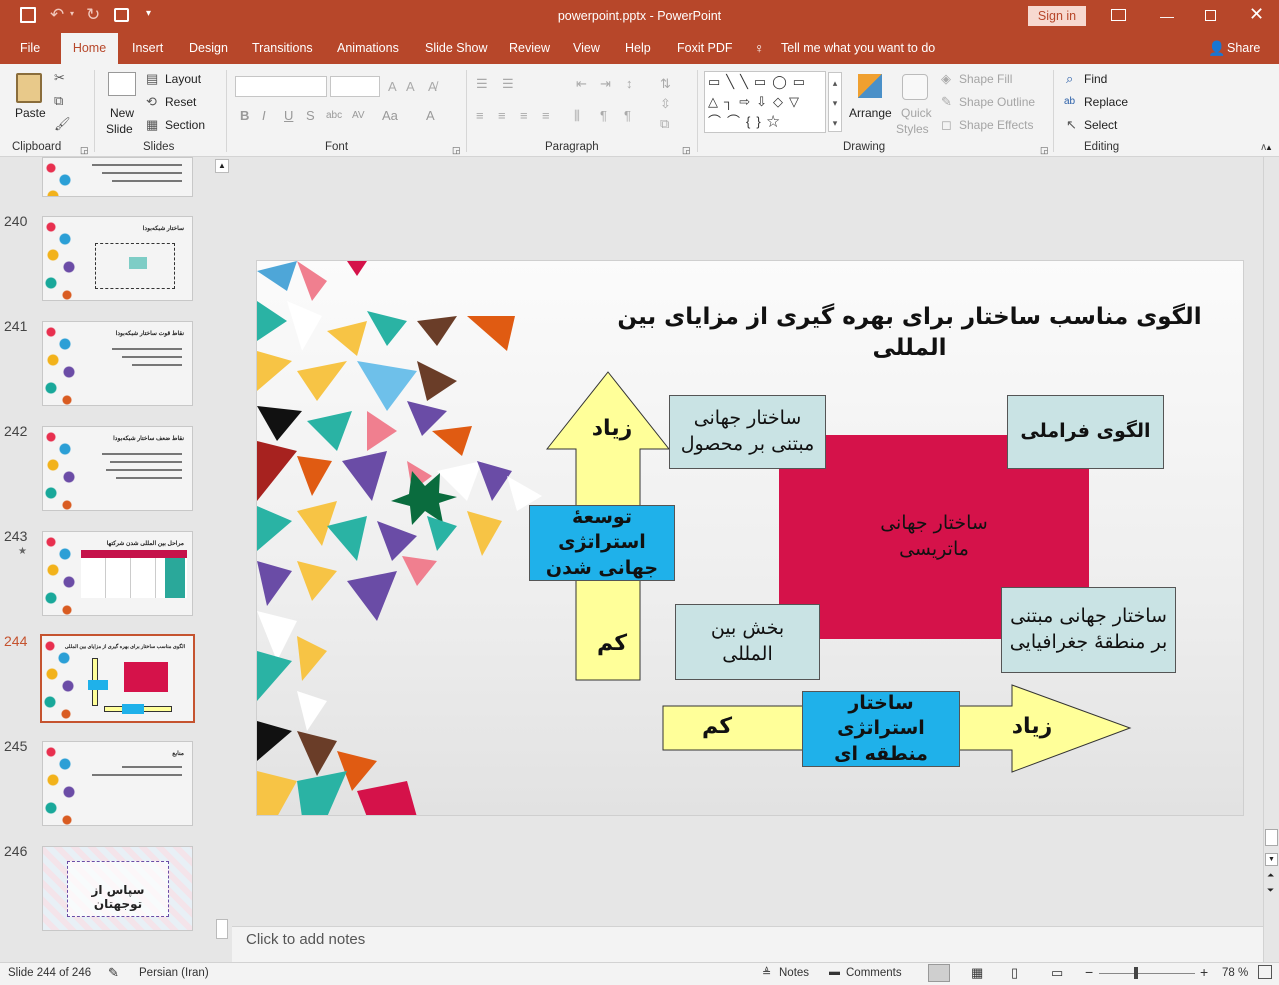 This screenshot has height=985, width=1279. What do you see at coordinates (358, 116) in the screenshot?
I see `char-spacing-icon: AV` at bounding box center [358, 116].